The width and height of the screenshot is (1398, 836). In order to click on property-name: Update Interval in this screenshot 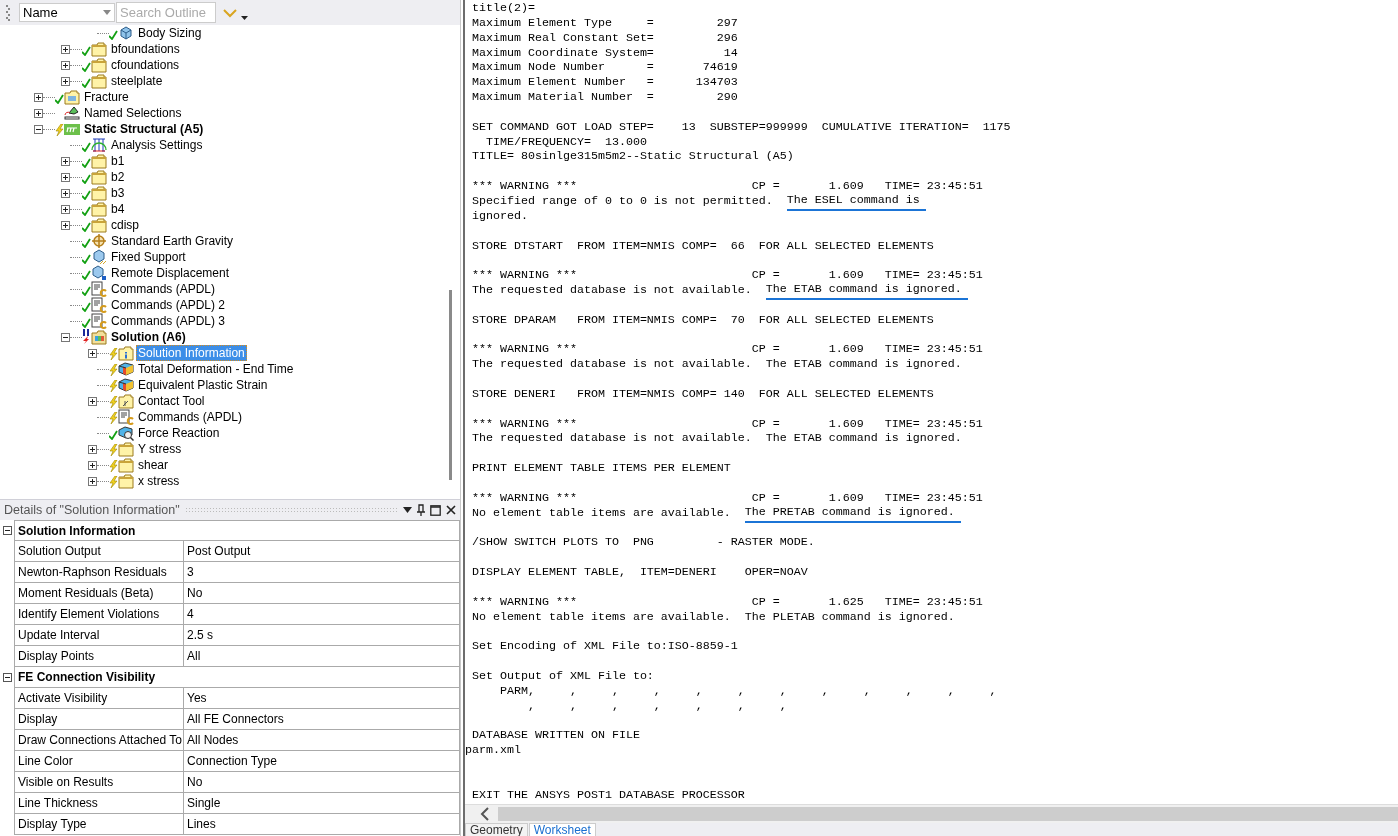, I will do `click(99, 635)`.